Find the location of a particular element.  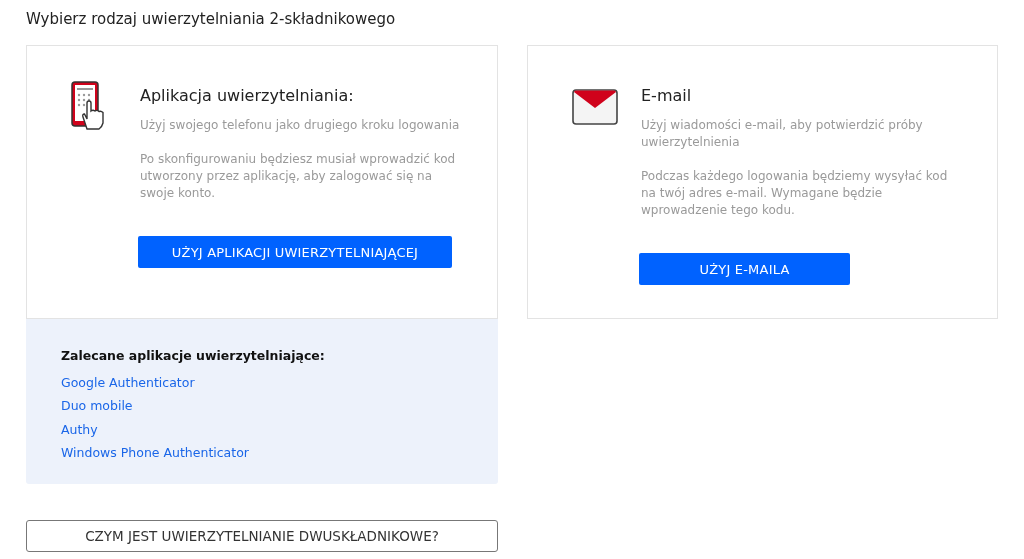

card-description: Użyj swojego telefonu jako drugiego kroku logowania is located at coordinates (300, 125).